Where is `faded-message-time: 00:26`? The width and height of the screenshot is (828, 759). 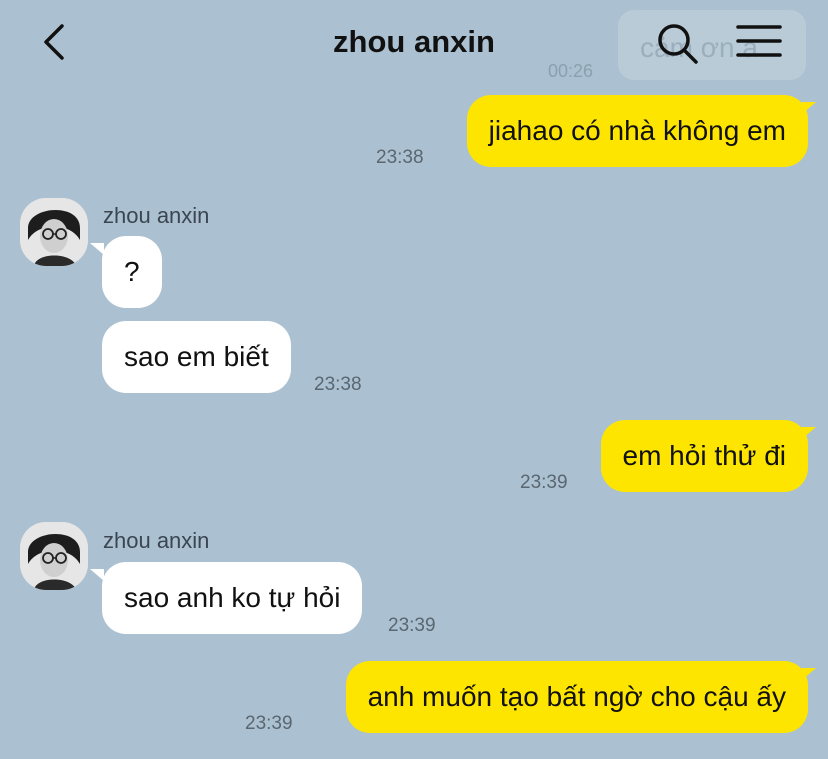
faded-message-time: 00:26 is located at coordinates (571, 71).